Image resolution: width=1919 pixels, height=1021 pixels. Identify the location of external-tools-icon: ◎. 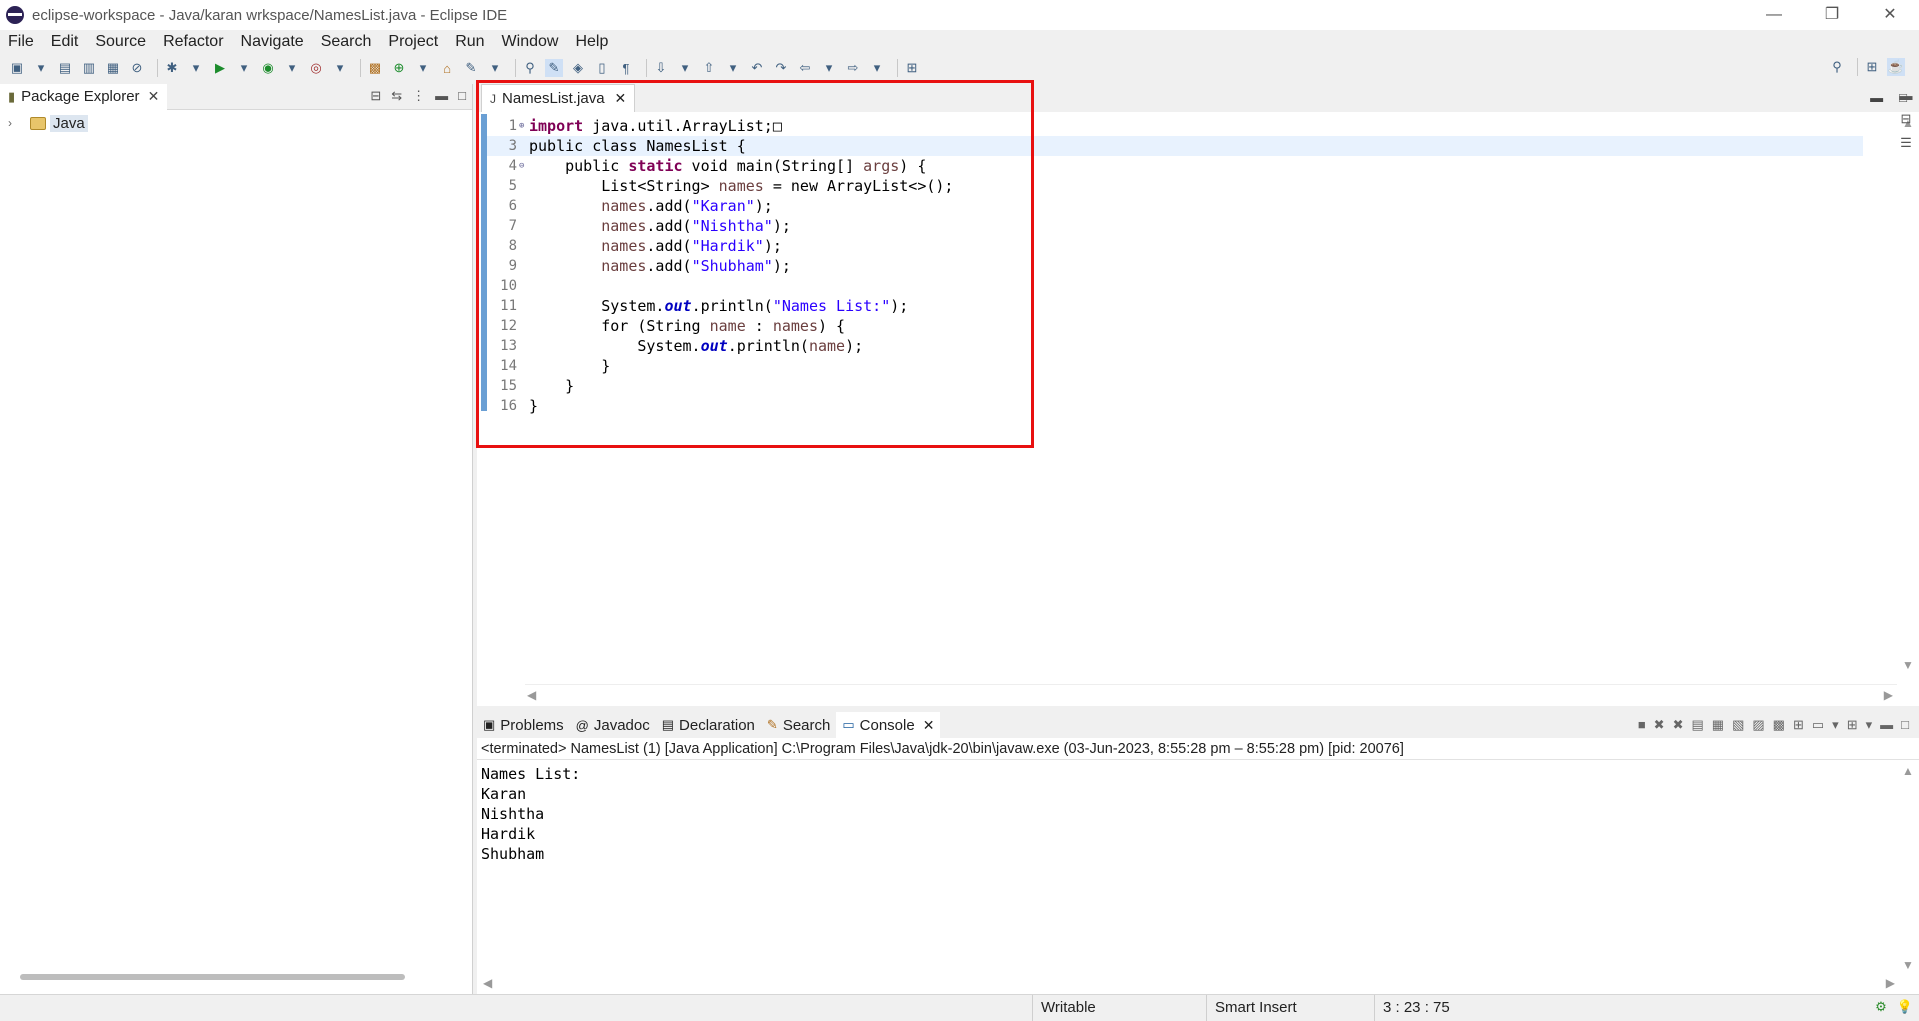
(316, 68).